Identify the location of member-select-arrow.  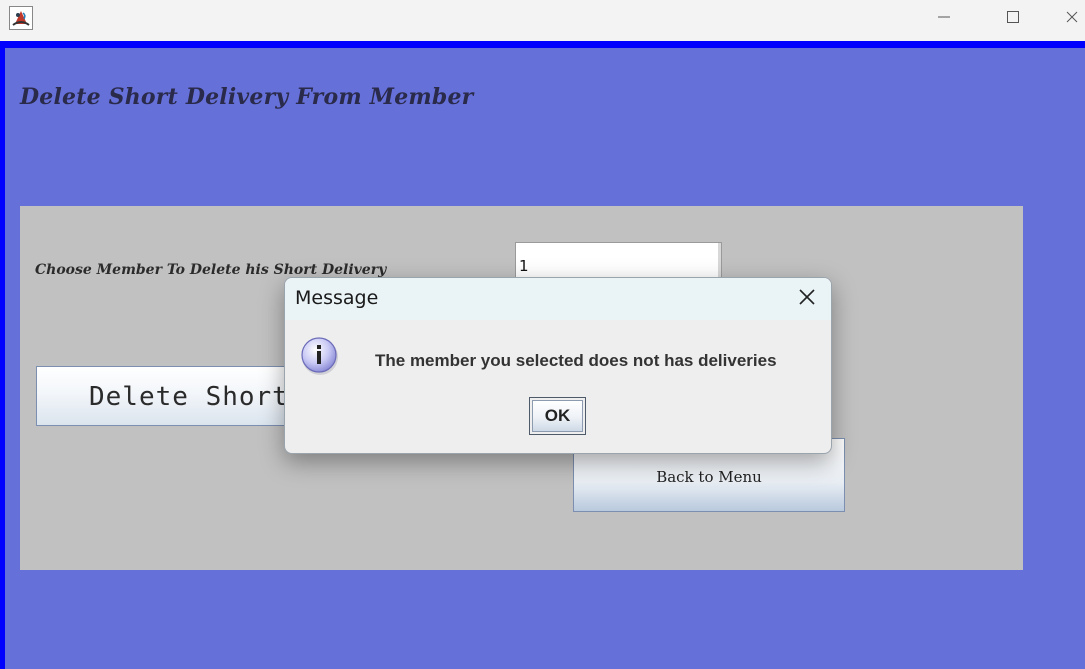
(719, 260).